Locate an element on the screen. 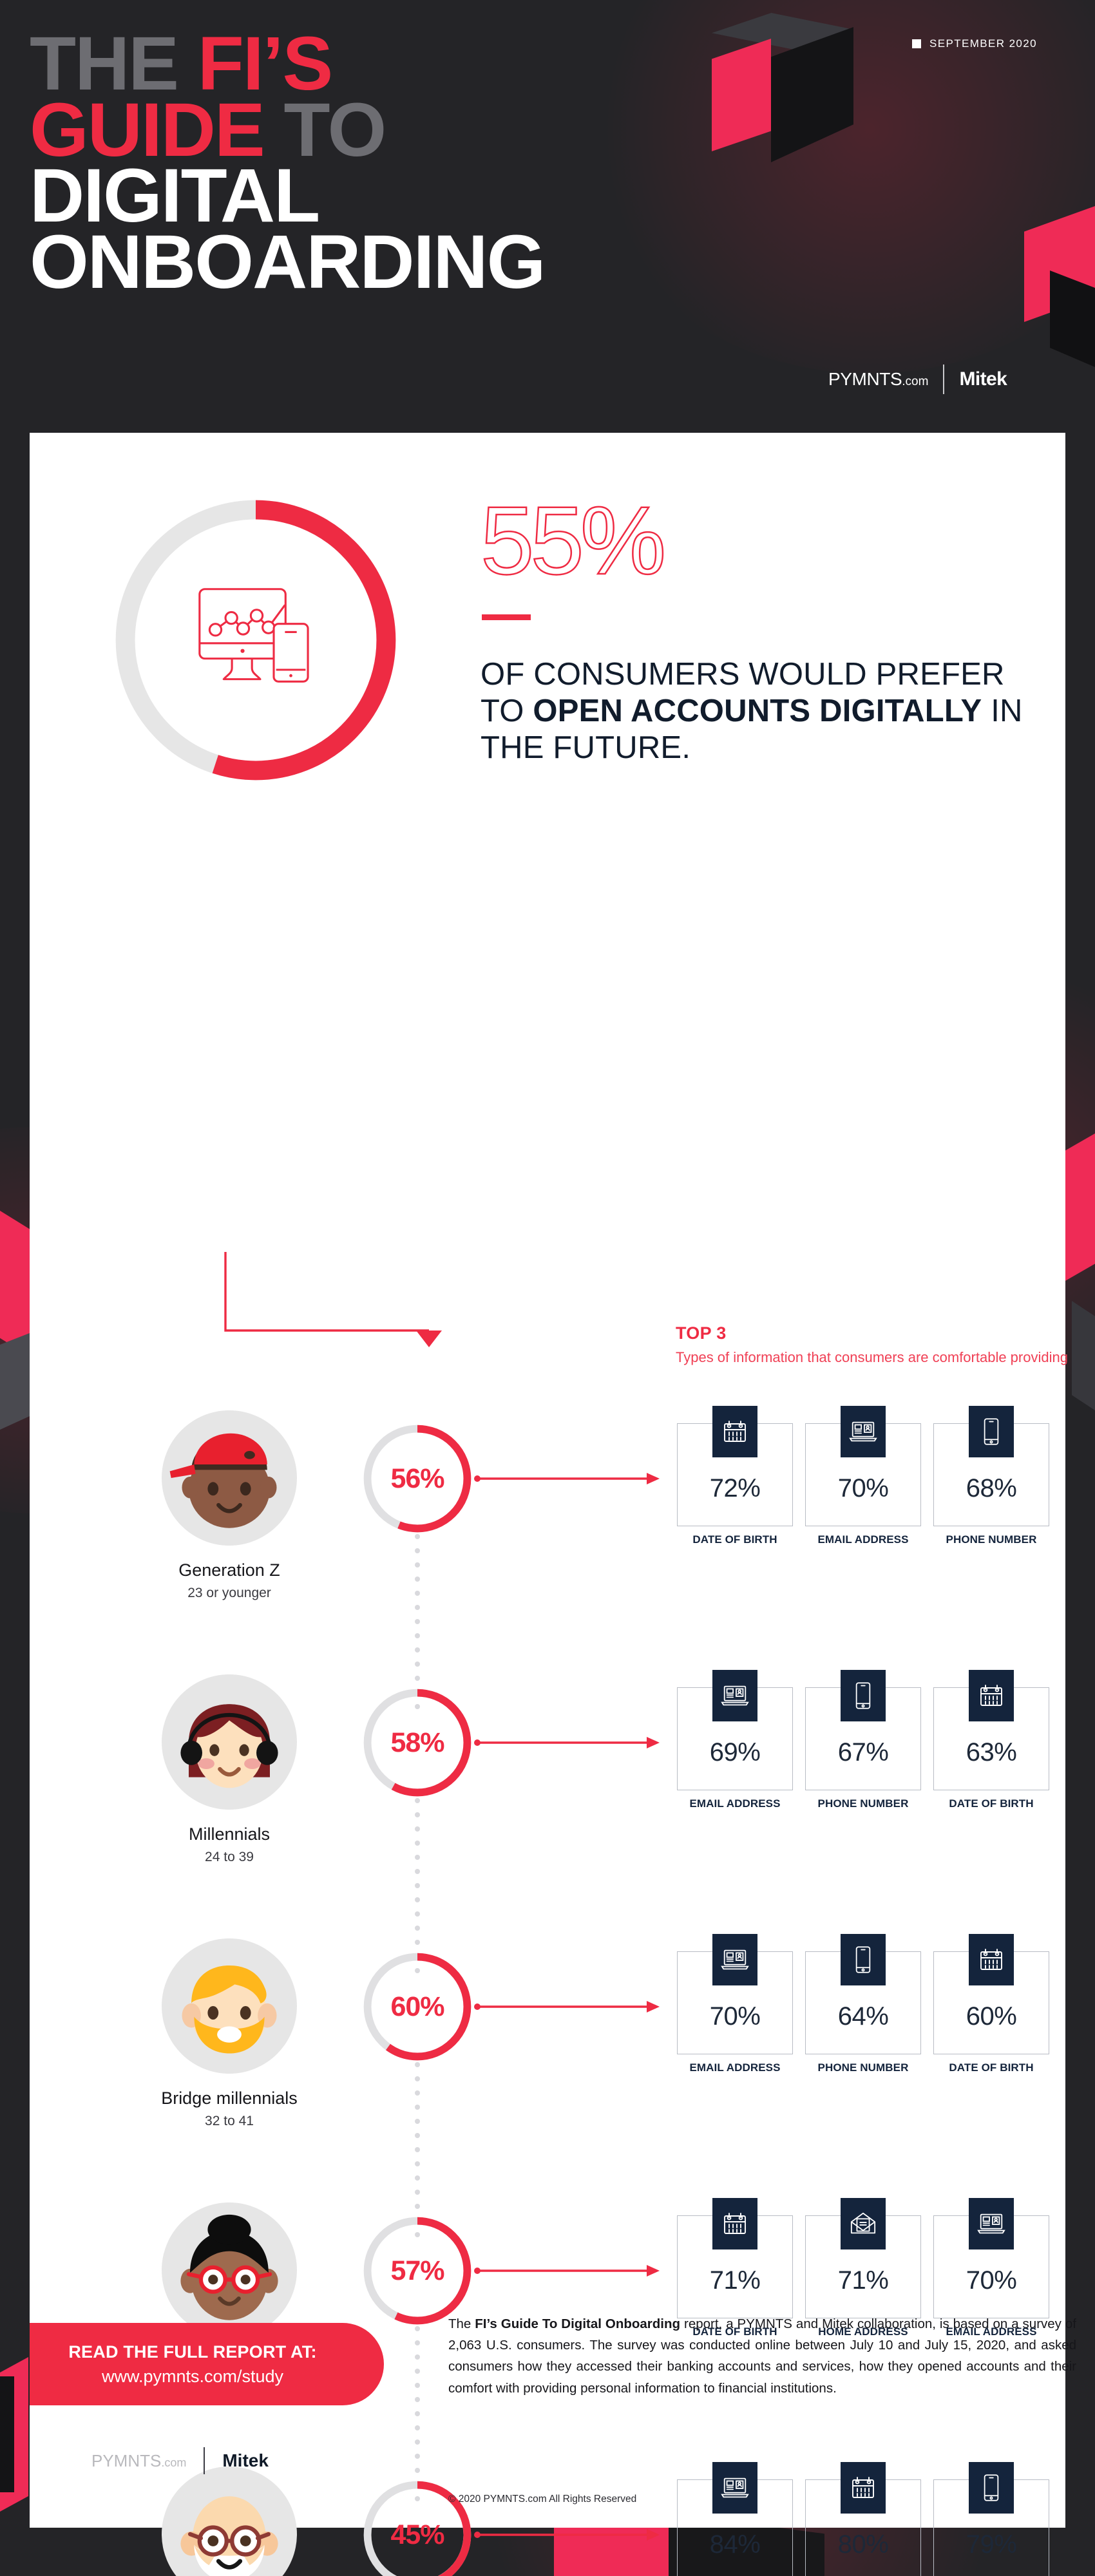 The height and width of the screenshot is (2576, 1095). generation-percent: 56% is located at coordinates (417, 1479).